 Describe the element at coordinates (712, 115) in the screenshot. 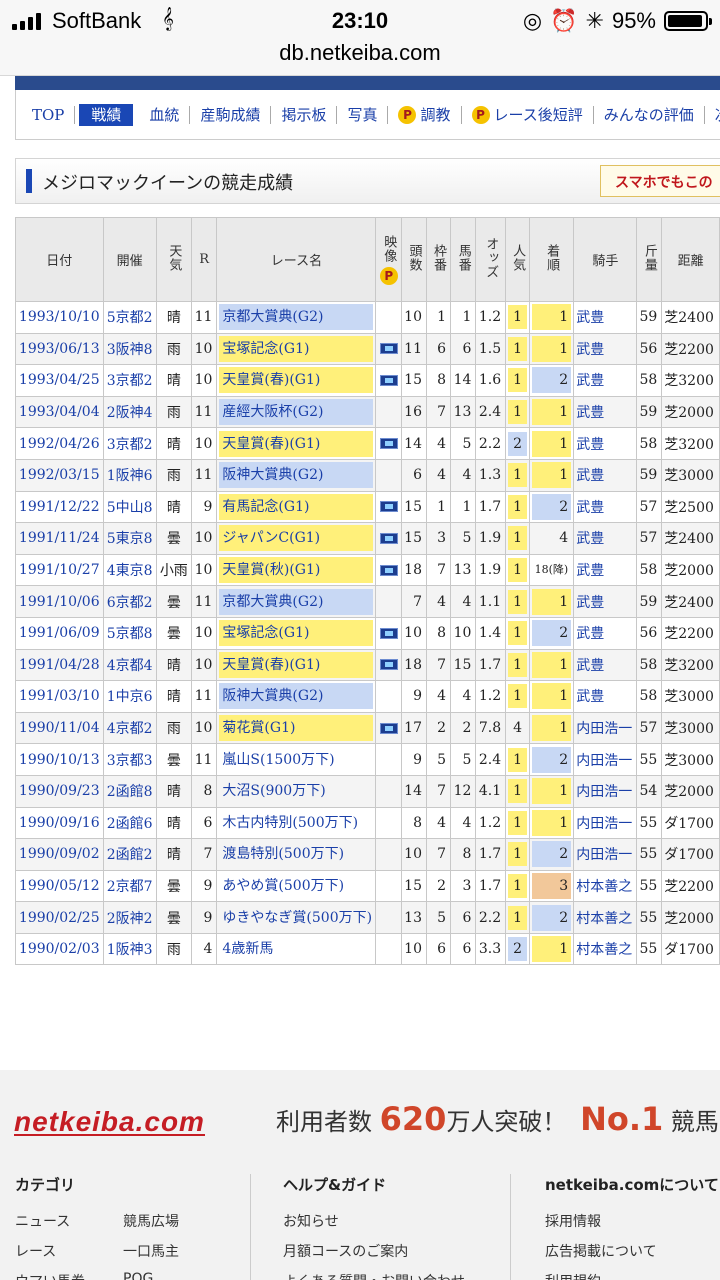

I see `nav-tab-9: 次` at that location.